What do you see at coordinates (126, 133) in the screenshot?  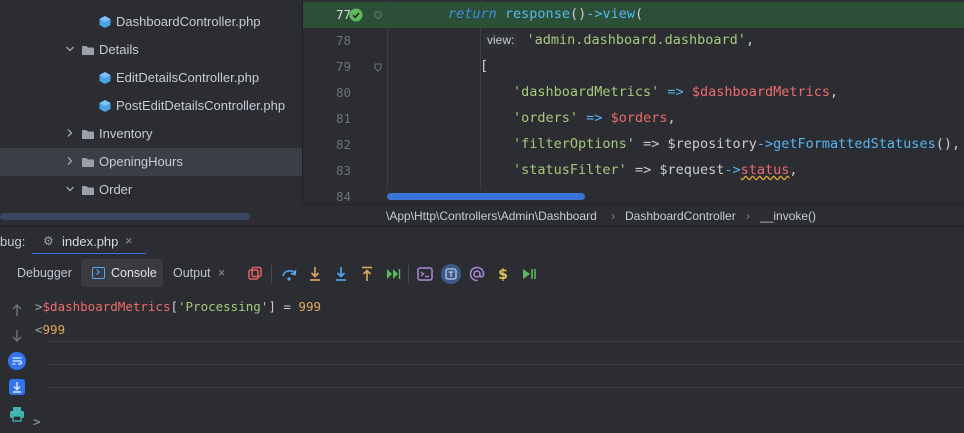 I see `tree-item-label: Inventory` at bounding box center [126, 133].